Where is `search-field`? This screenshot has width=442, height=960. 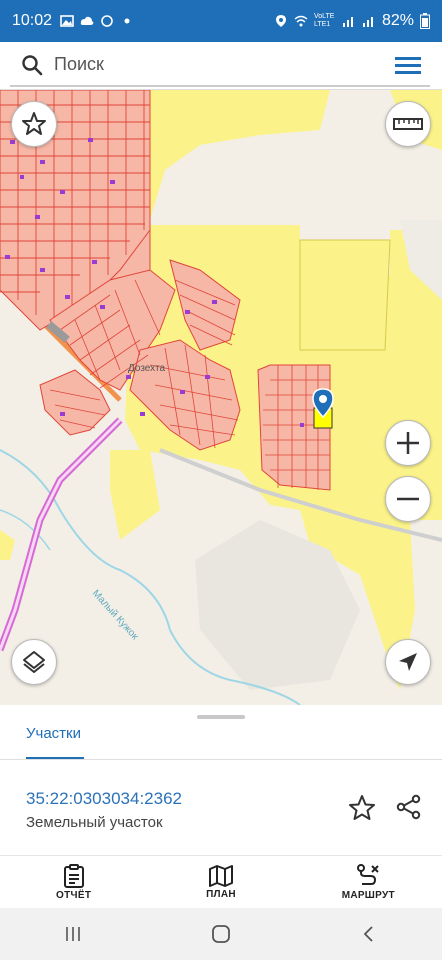 search-field is located at coordinates (220, 66).